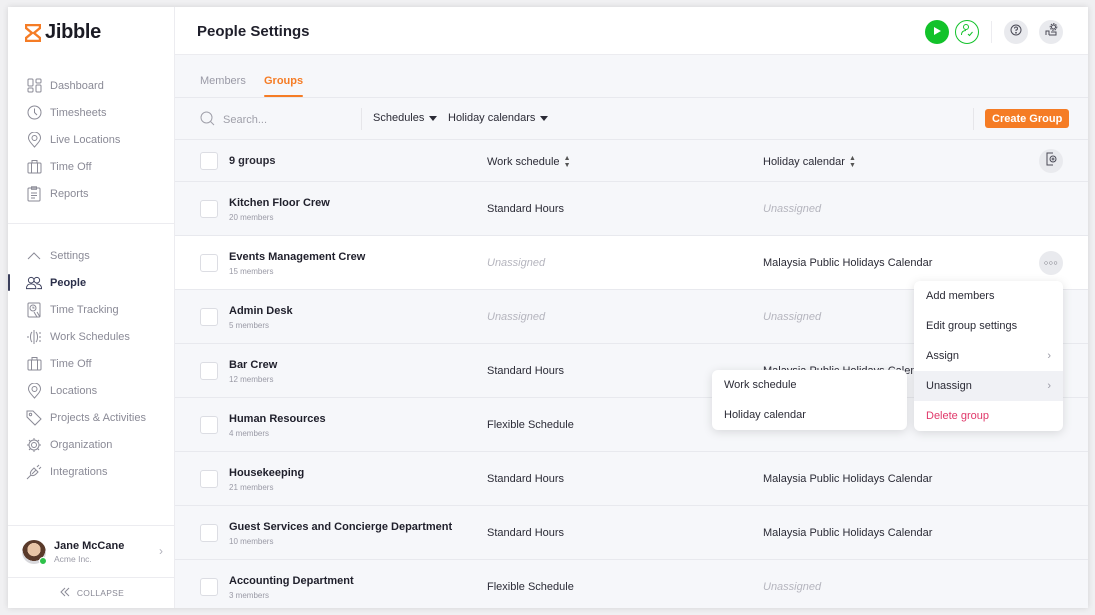  I want to click on filter-label: Schedules, so click(399, 118).